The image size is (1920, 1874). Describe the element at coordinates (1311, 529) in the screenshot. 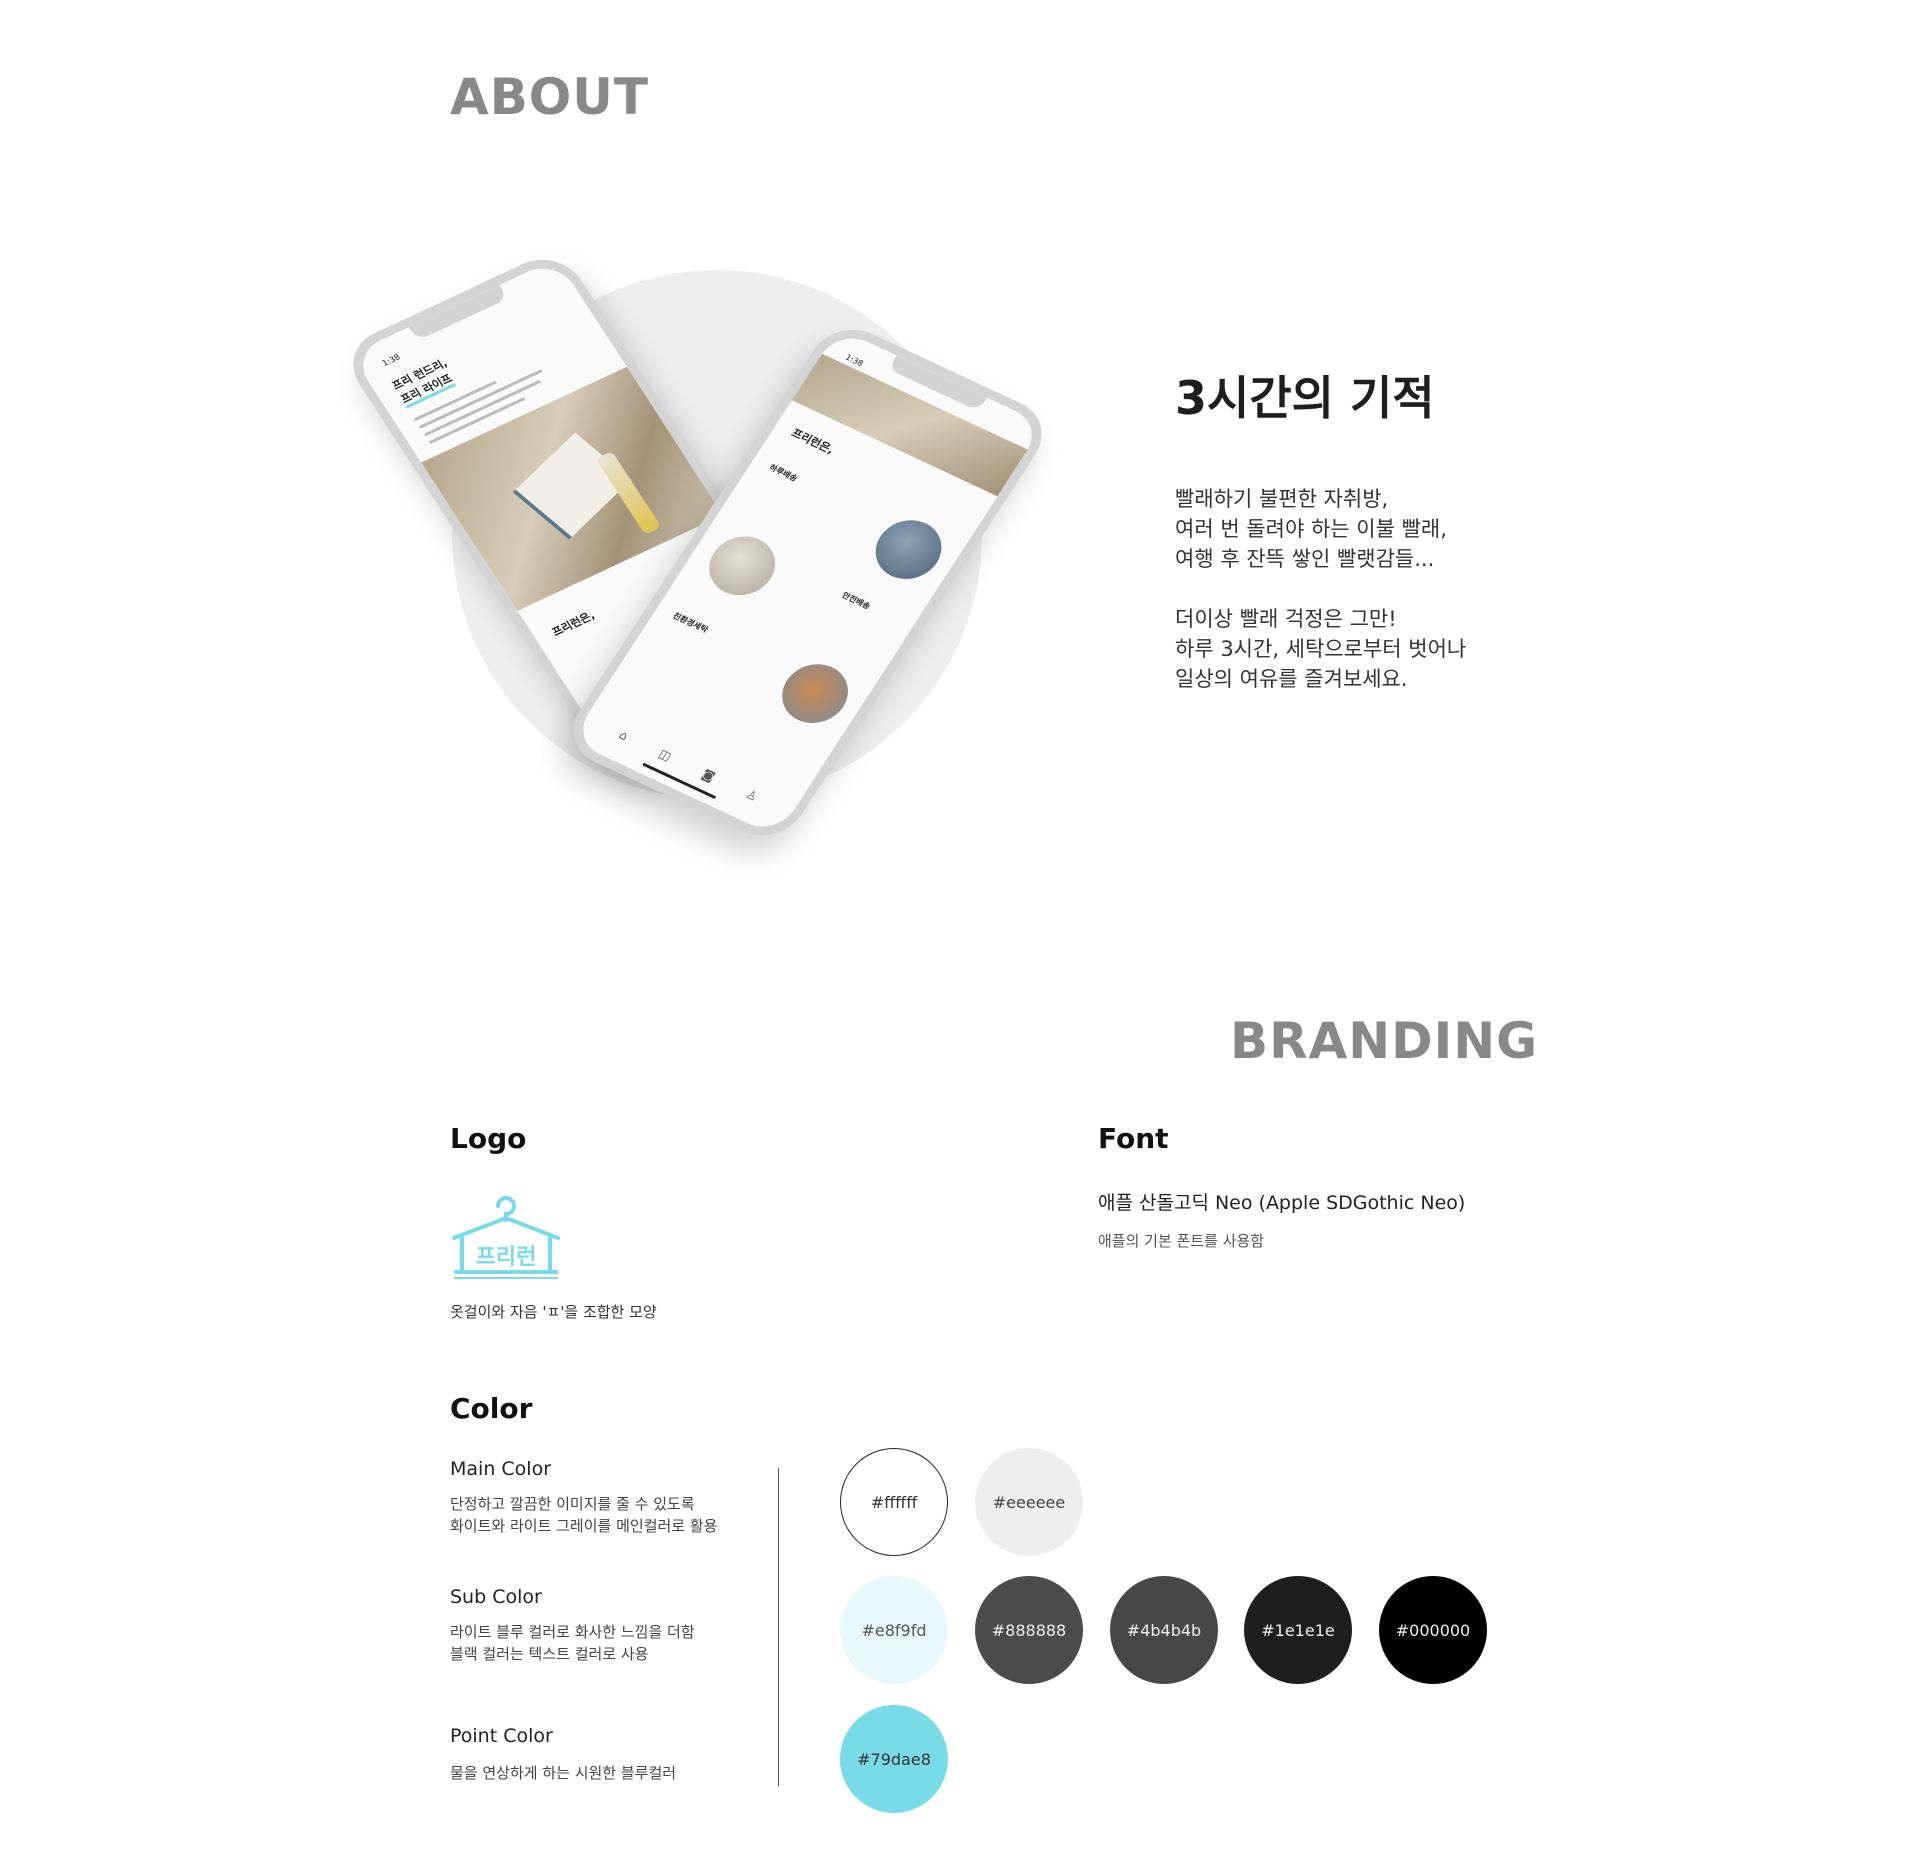

I see `about-desc-line: 여러 번 돌려야 하는 이불 빨래,` at that location.